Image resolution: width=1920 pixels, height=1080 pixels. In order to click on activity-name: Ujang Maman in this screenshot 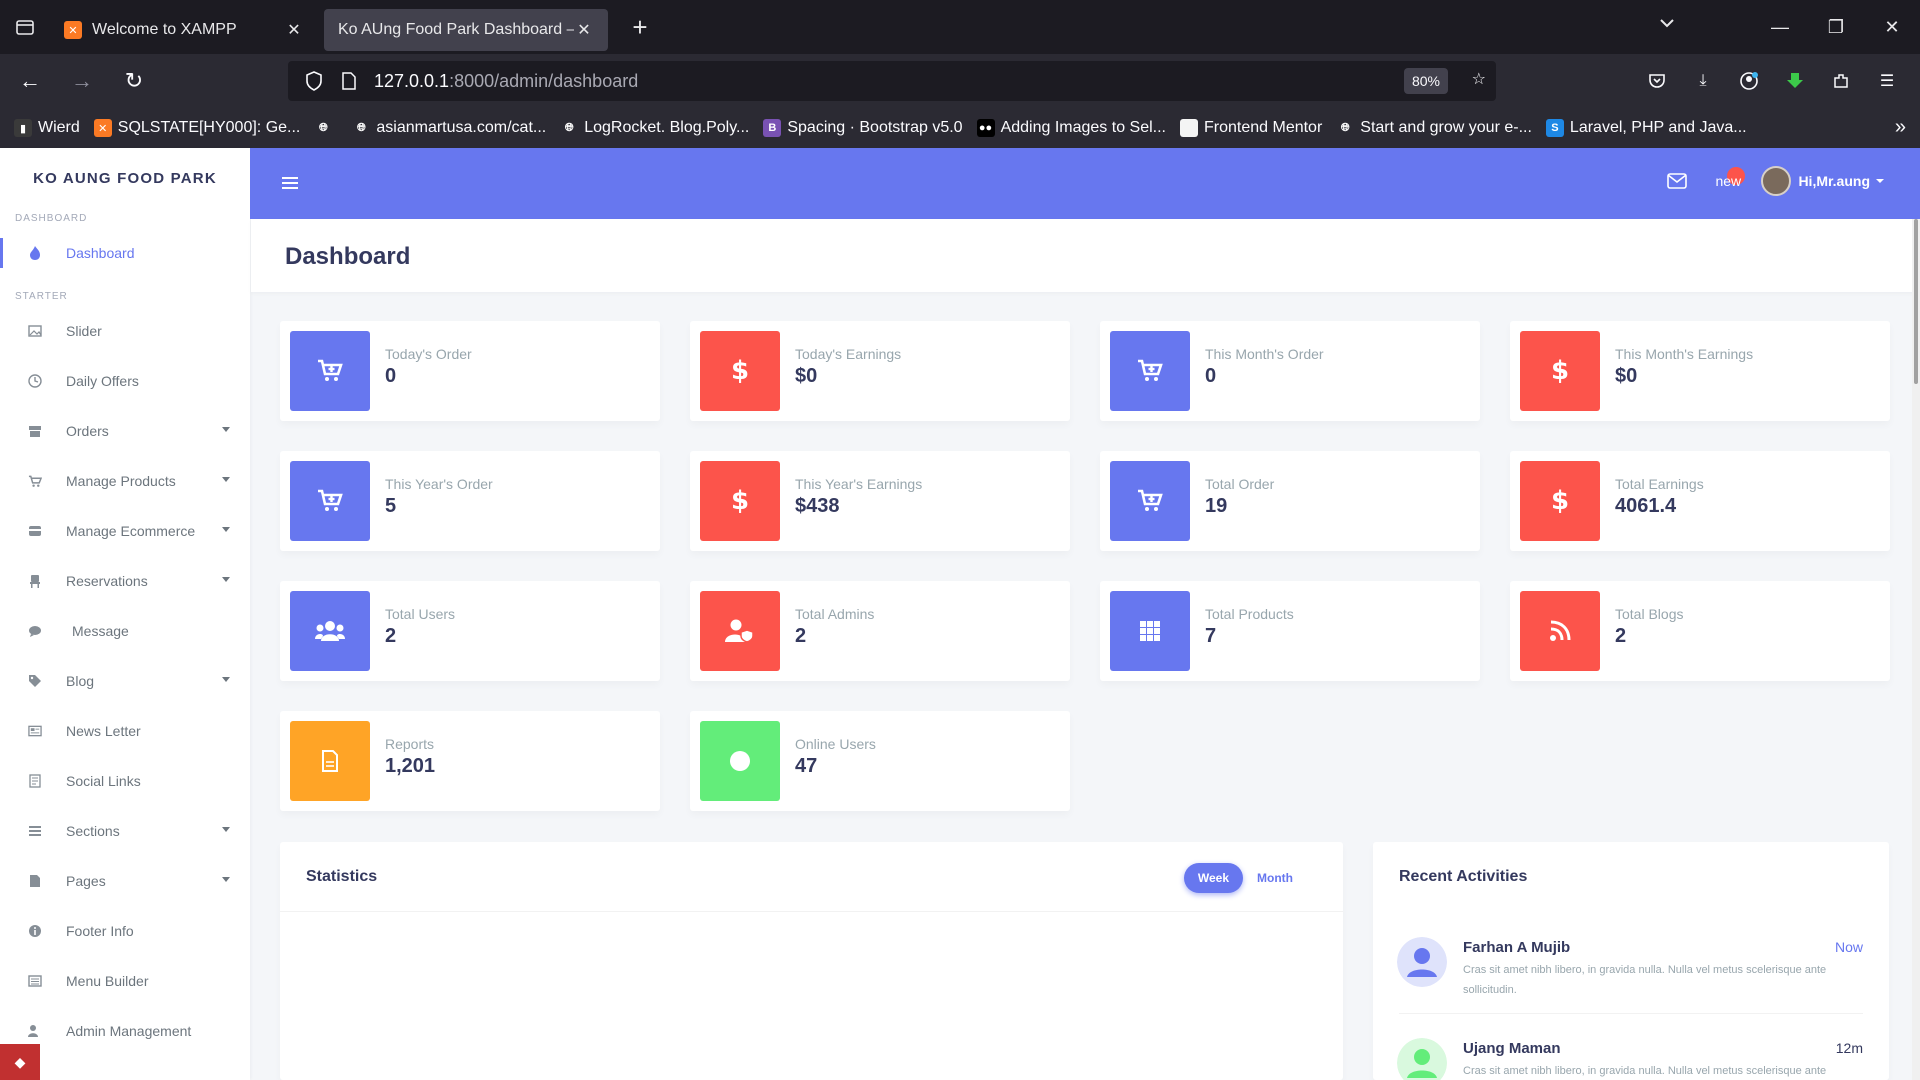, I will do `click(1512, 1048)`.